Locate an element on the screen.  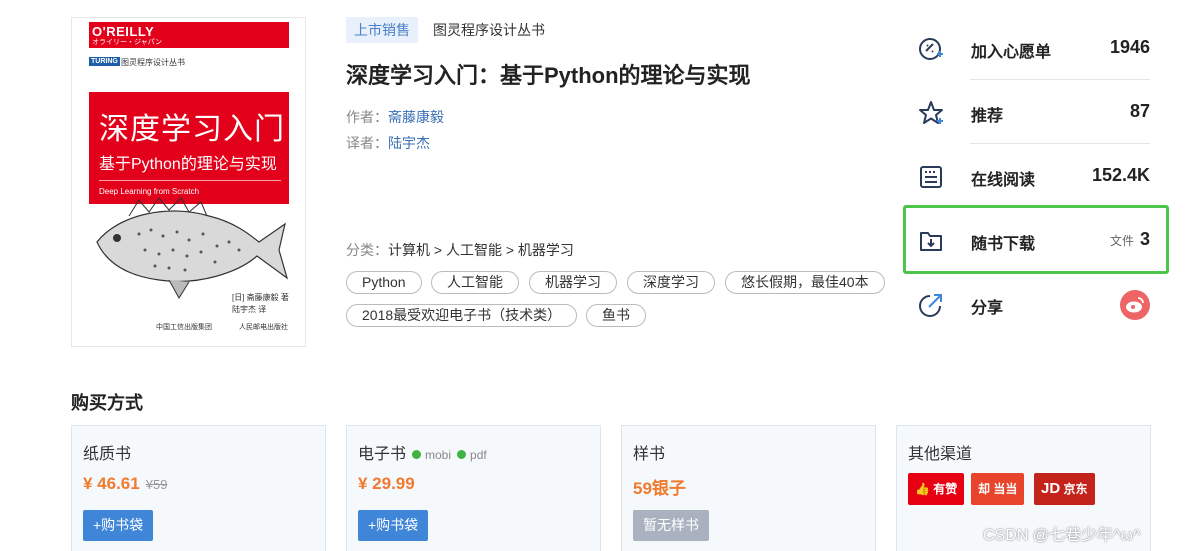
dangdang-channel-button: 却 当当 is located at coordinates (998, 489).